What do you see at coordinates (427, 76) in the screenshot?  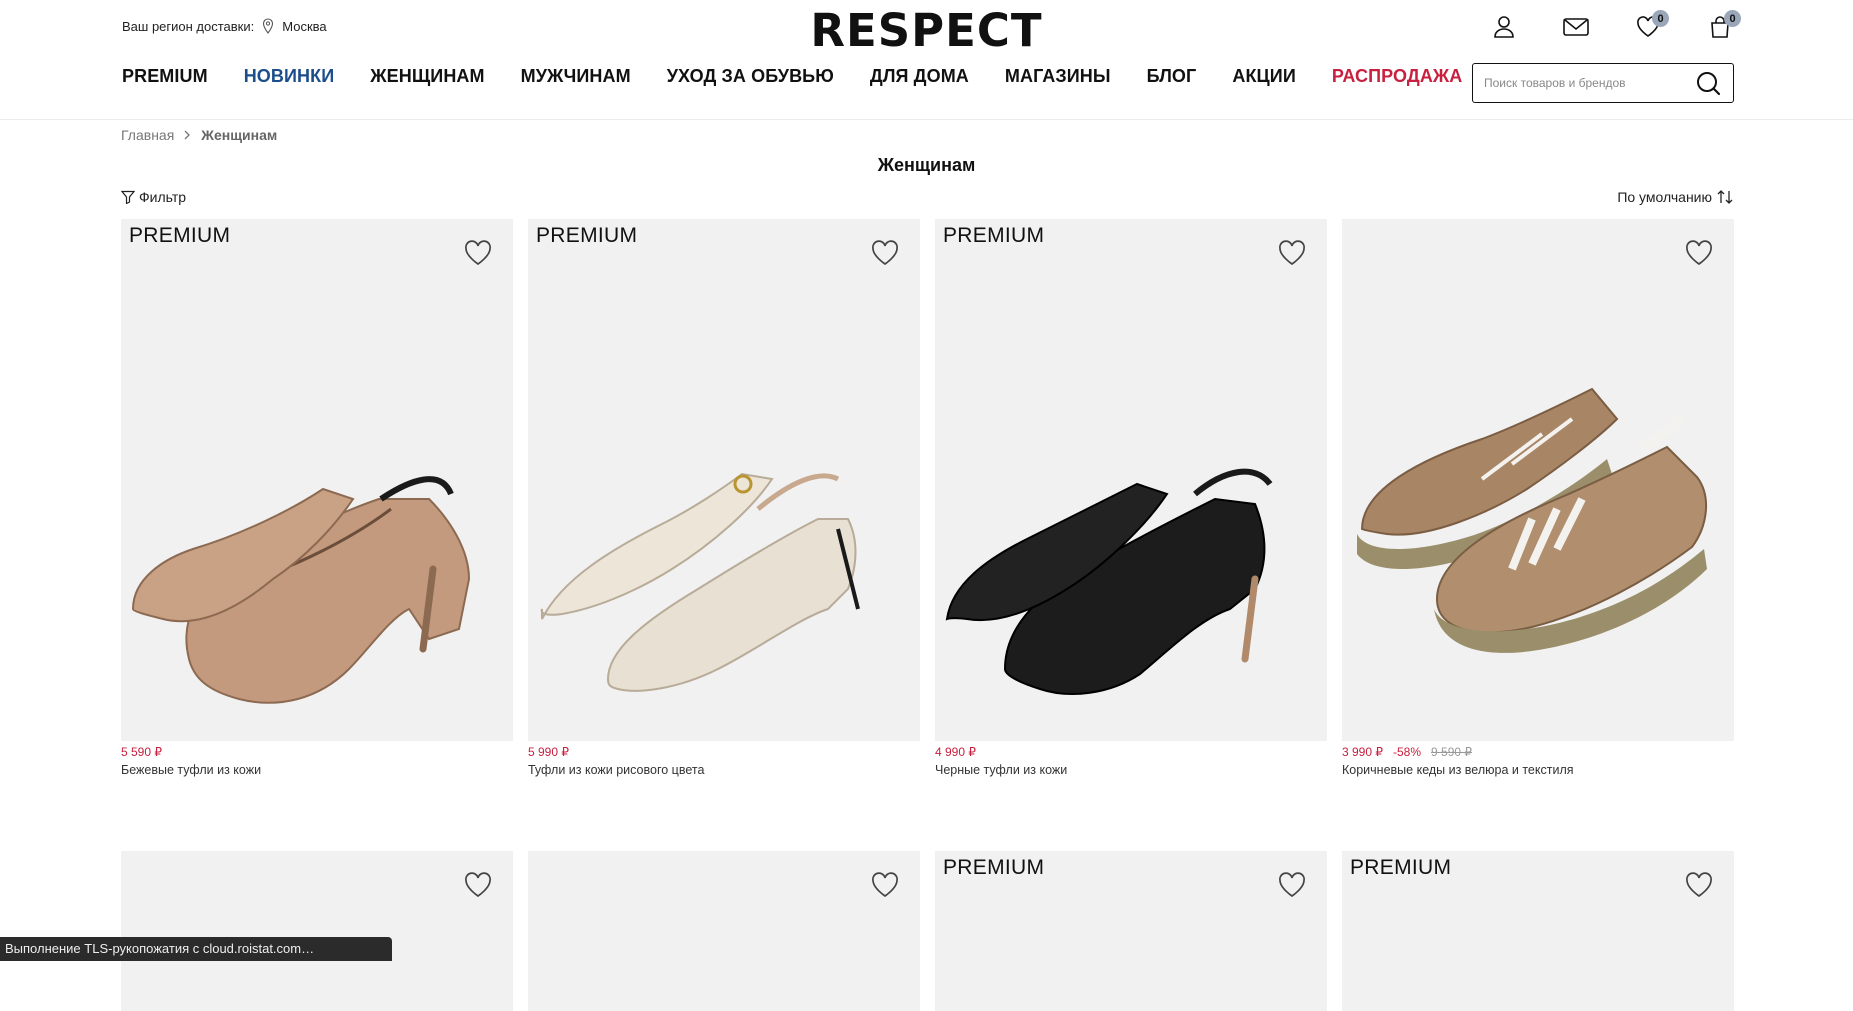 I see `nav-women: ЖЕНЩИНАМ` at bounding box center [427, 76].